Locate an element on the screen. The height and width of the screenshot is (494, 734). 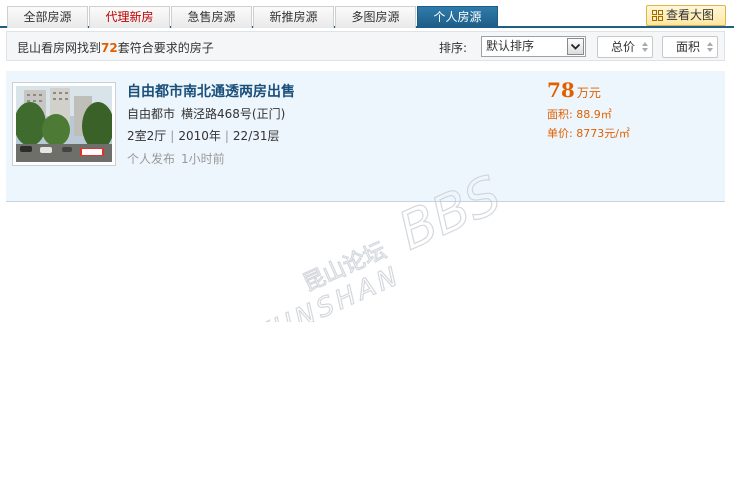
result-count: 72 is located at coordinates (109, 48).